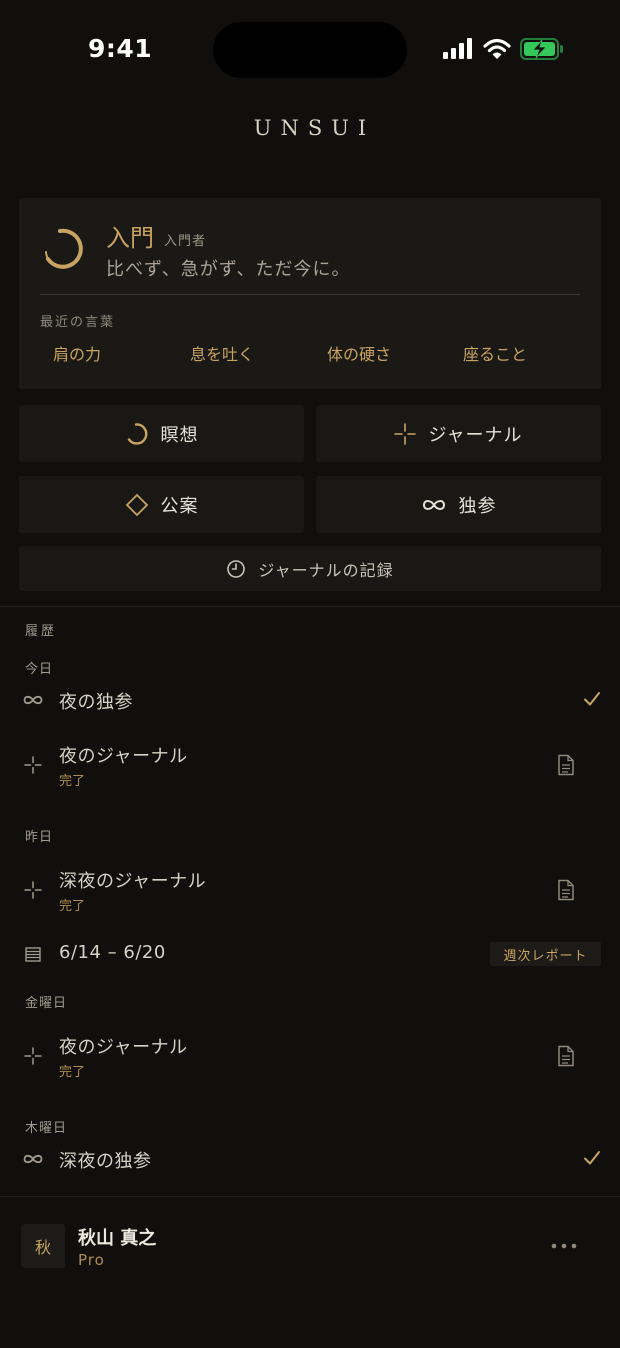 This screenshot has width=620, height=1348. Describe the element at coordinates (132, 880) in the screenshot. I see `history-item-title: 深夜のジャーナル` at that location.